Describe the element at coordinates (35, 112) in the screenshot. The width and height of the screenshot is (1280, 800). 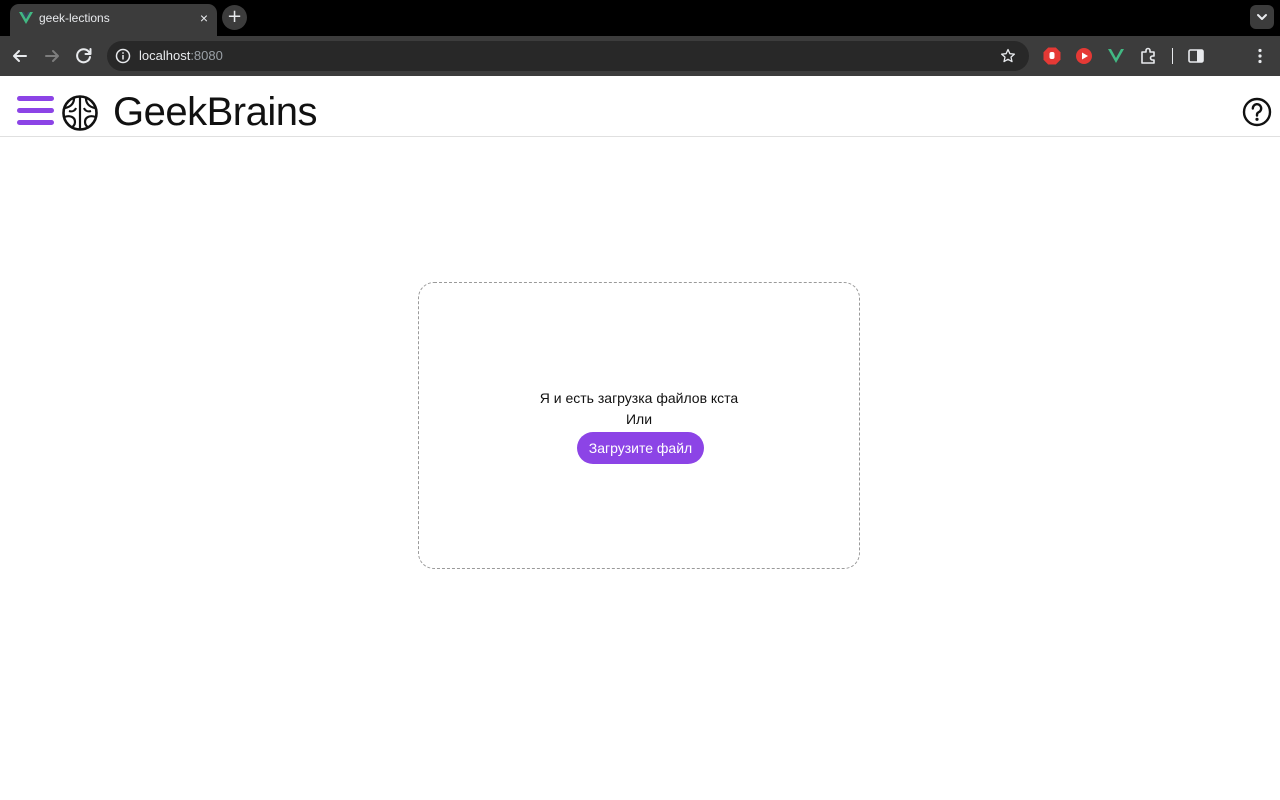
I see `hamburger-menu-icon` at that location.